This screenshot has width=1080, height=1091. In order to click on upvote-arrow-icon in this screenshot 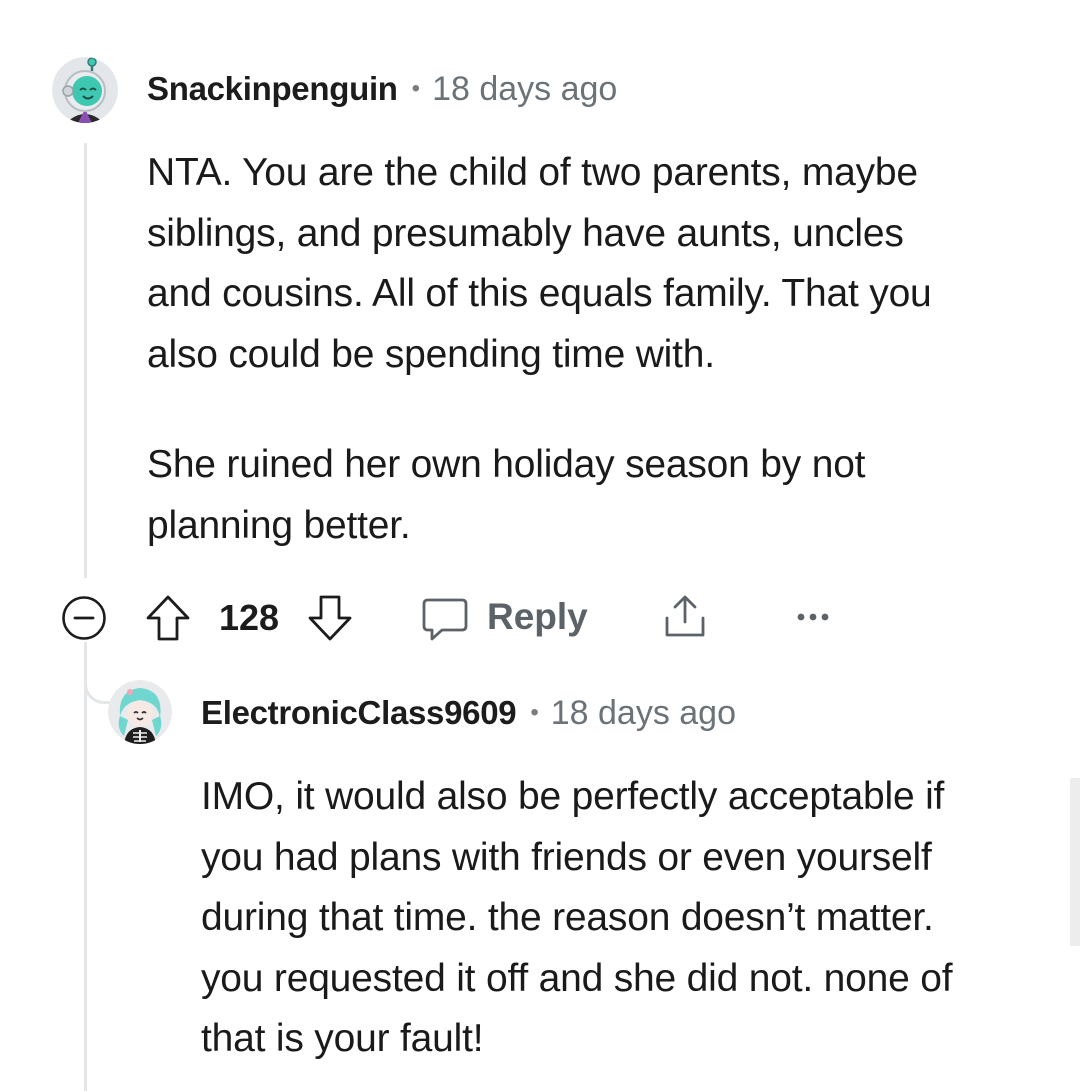, I will do `click(168, 618)`.